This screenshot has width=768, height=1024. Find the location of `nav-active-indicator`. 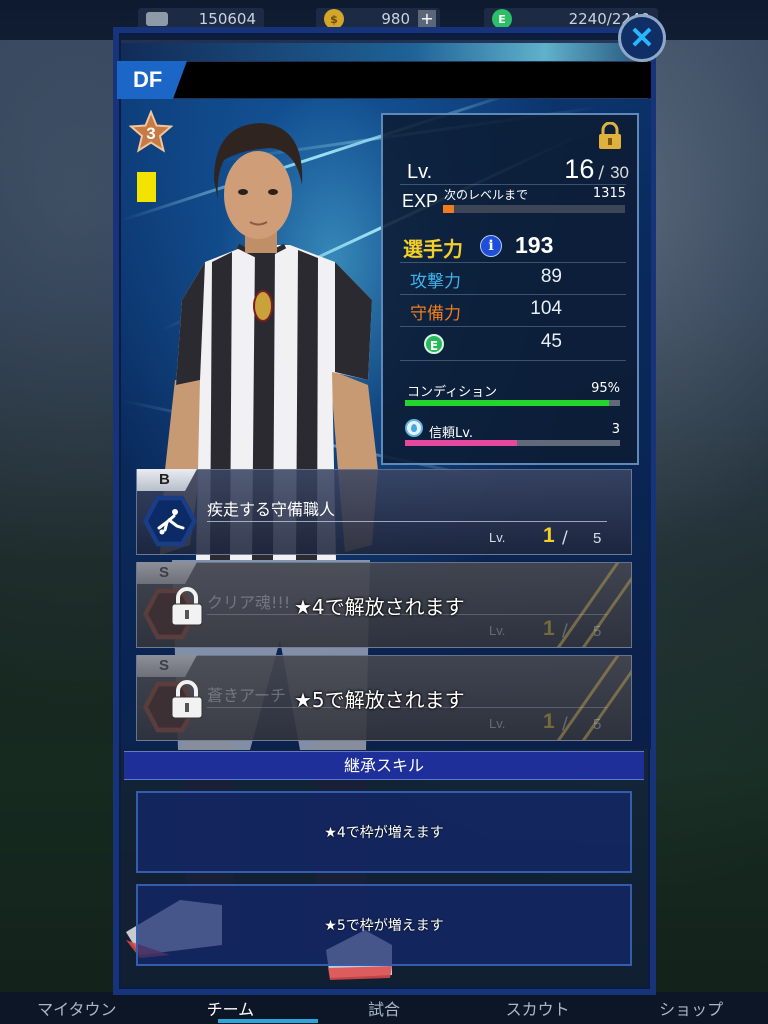

nav-active-indicator is located at coordinates (268, 1021).